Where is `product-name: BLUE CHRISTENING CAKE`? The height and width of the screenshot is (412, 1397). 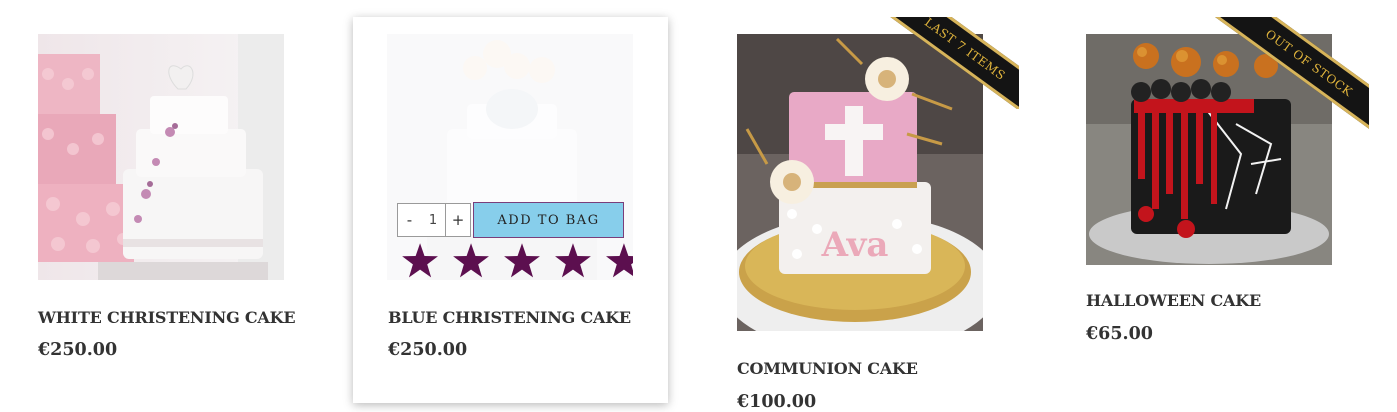
product-name: BLUE CHRISTENING CAKE is located at coordinates (509, 317).